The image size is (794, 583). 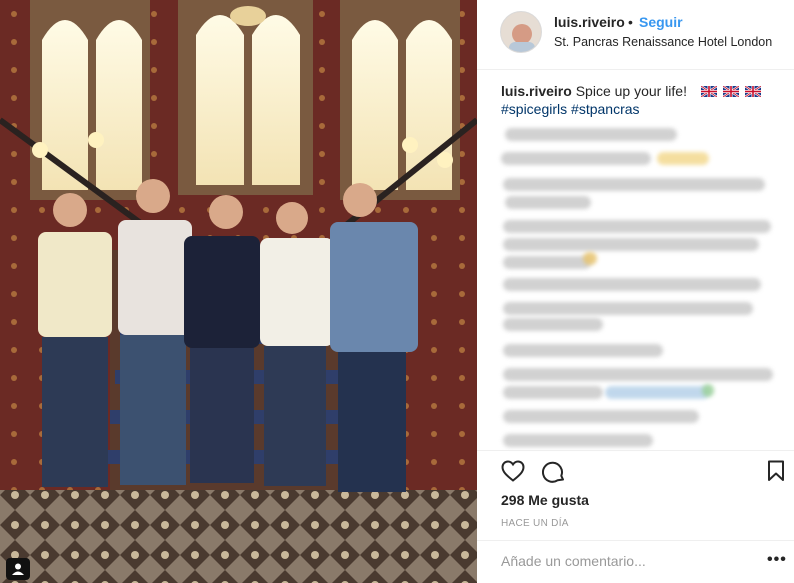 I want to click on blurred-link, so click(x=657, y=392).